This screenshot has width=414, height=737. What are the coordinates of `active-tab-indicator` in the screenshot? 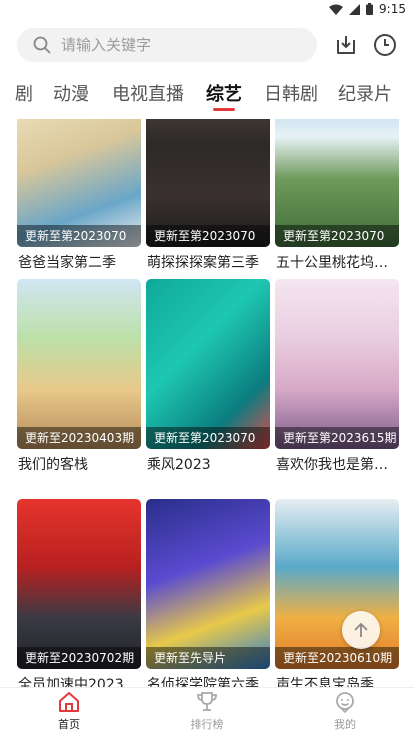 It's located at (224, 109).